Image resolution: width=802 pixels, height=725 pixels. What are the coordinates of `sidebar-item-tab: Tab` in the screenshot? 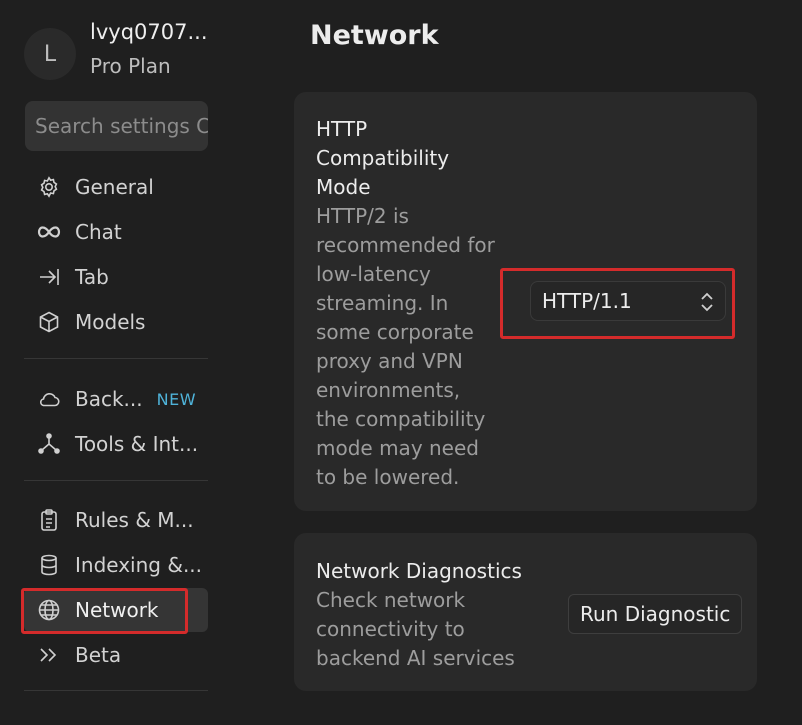 It's located at (116, 277).